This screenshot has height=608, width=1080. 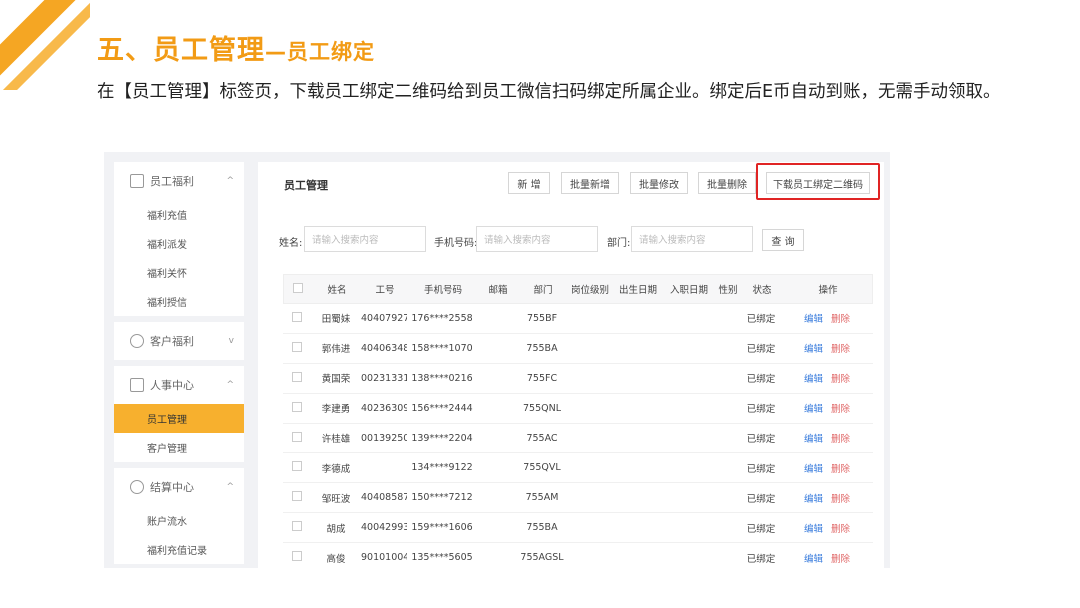 What do you see at coordinates (578, 555) in the screenshot?
I see `table-row: 高俊 90101004 135****5605 755AGSL 已绑定 编辑 删除` at bounding box center [578, 555].